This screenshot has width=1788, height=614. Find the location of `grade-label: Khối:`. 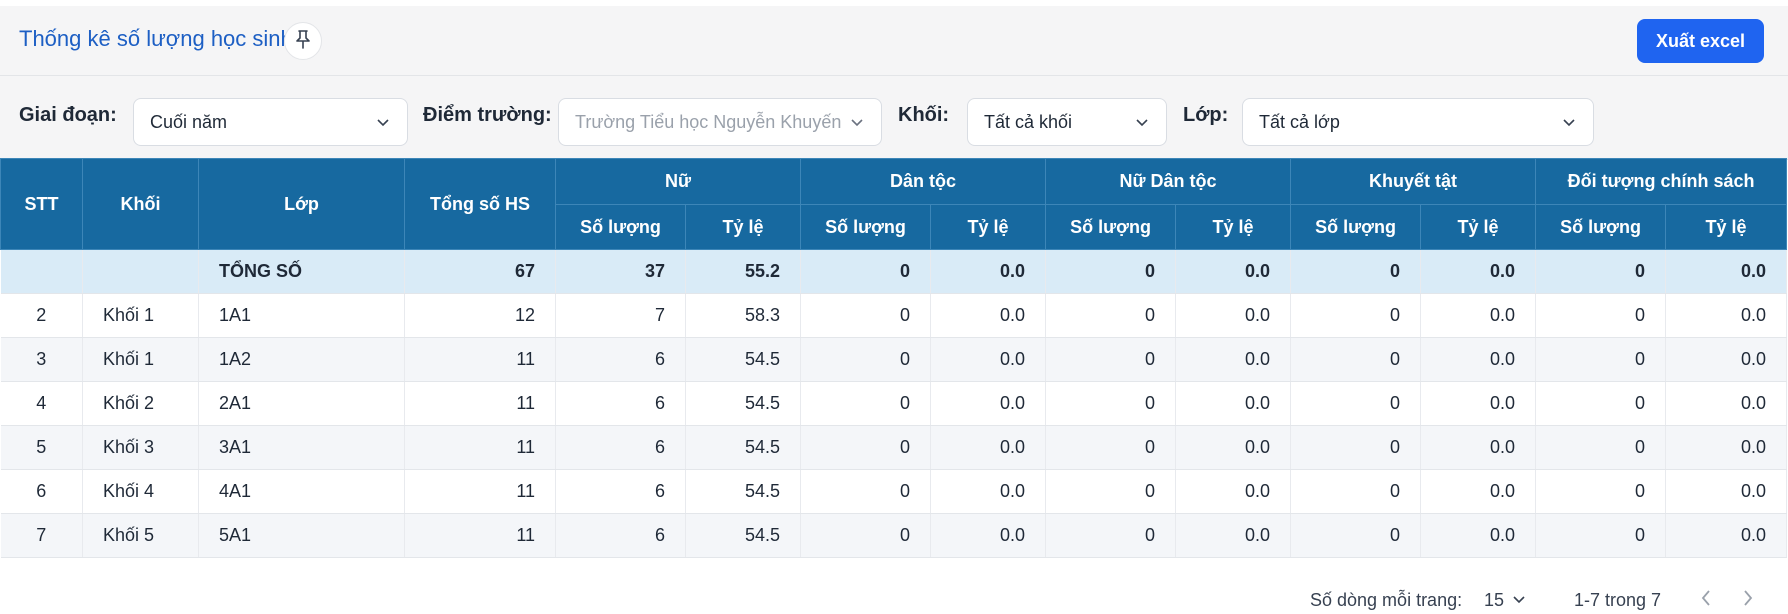

grade-label: Khối: is located at coordinates (924, 115).